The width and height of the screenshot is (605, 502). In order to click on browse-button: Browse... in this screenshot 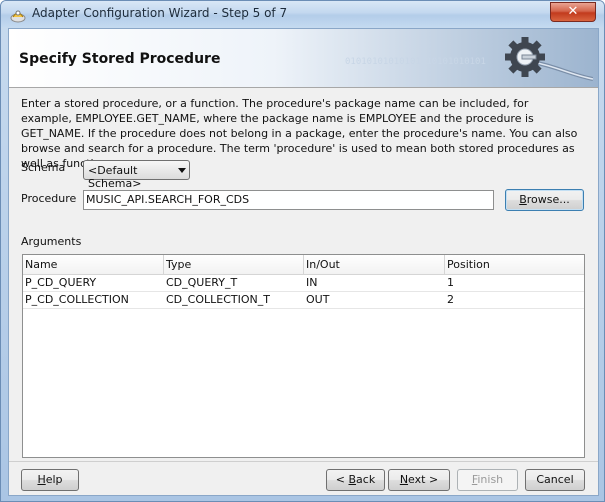, I will do `click(544, 200)`.